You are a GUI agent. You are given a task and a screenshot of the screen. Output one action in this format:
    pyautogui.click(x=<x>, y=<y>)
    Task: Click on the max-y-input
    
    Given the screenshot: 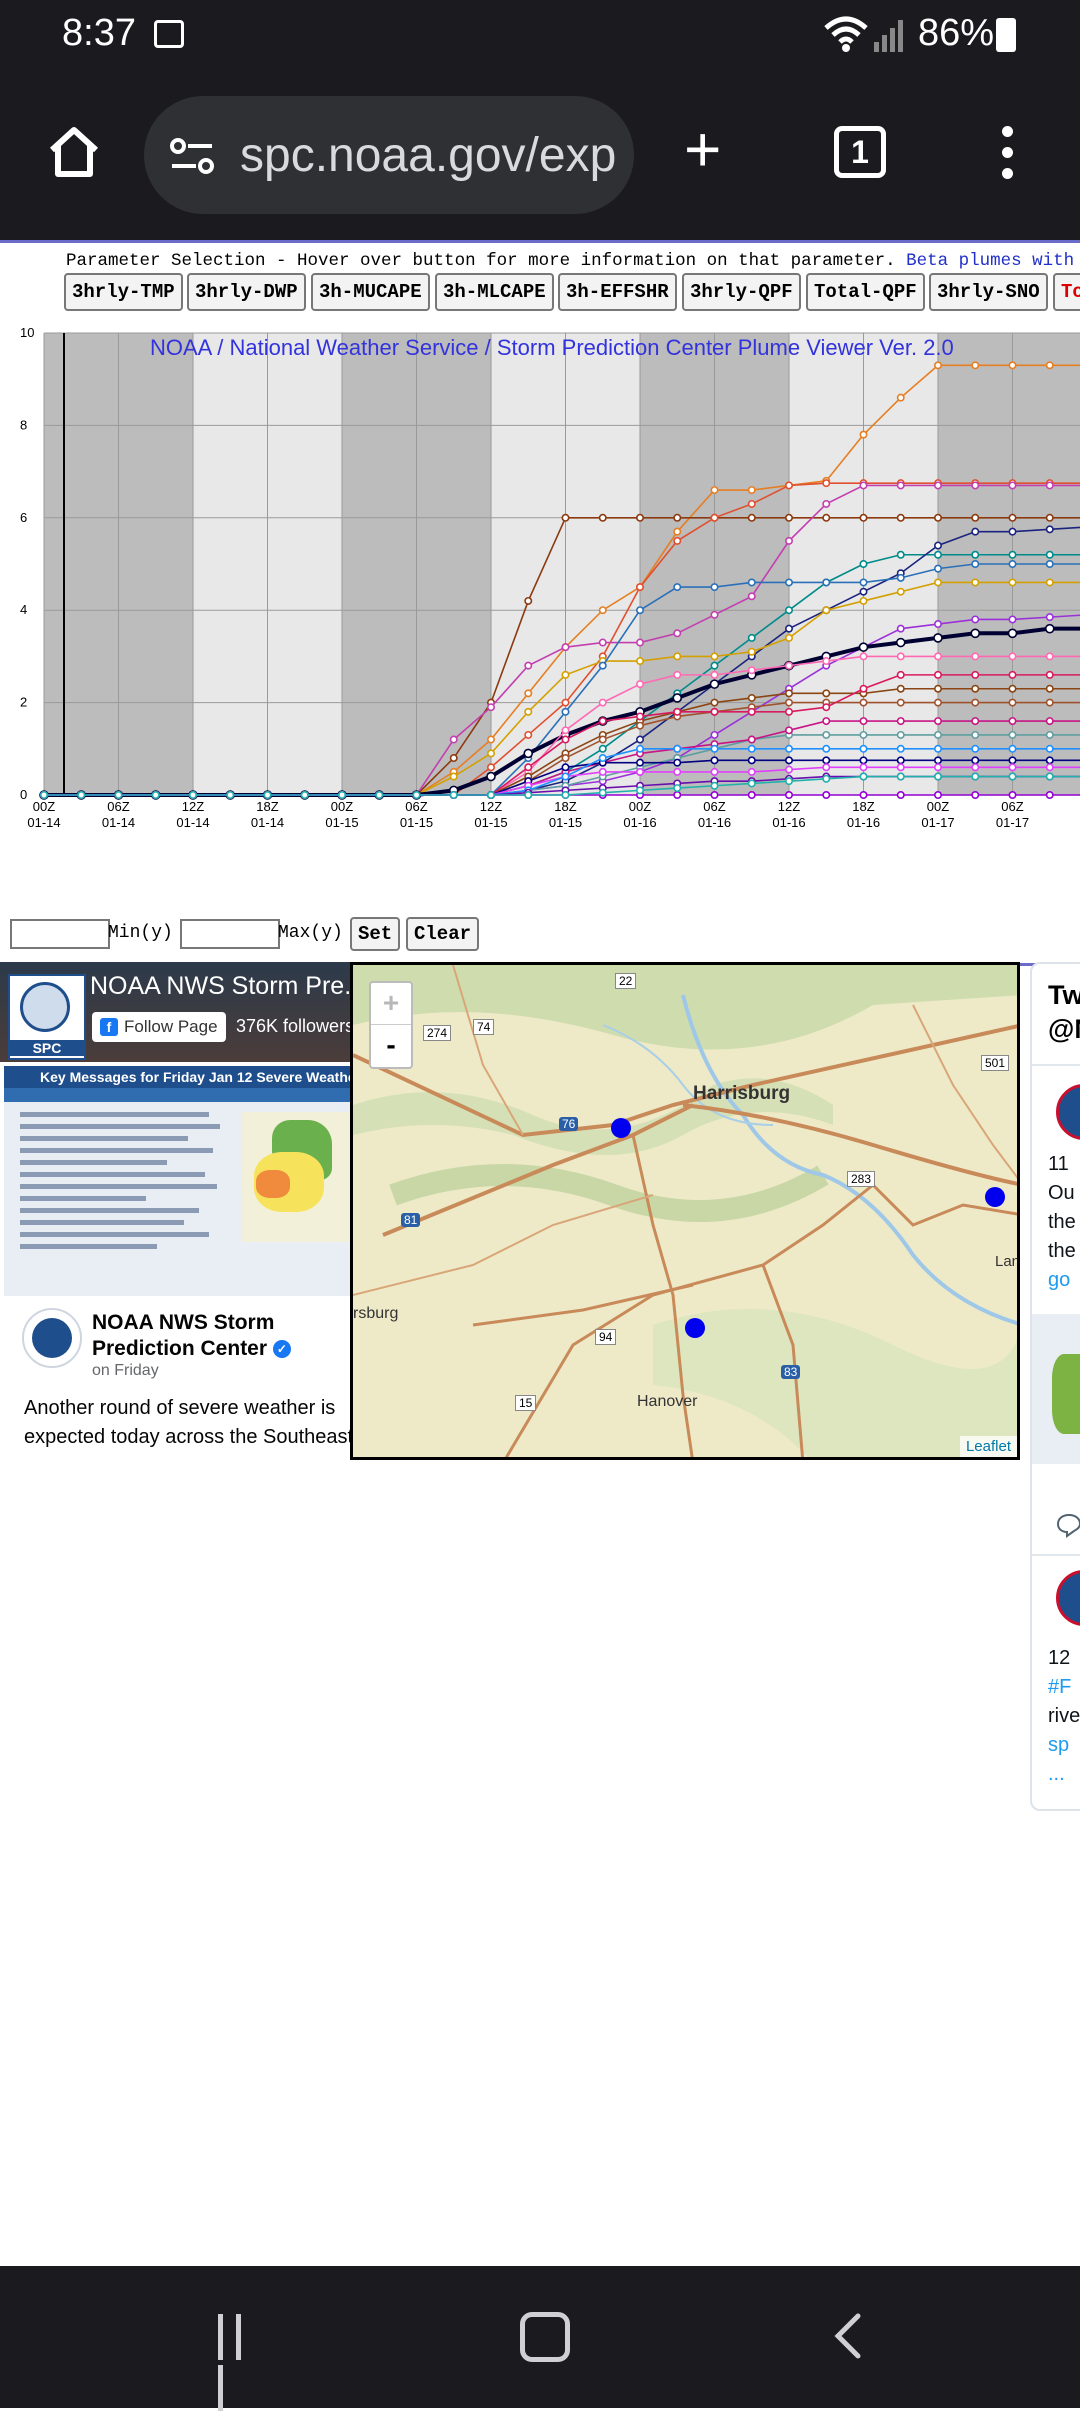 What is the action you would take?
    pyautogui.click(x=230, y=934)
    